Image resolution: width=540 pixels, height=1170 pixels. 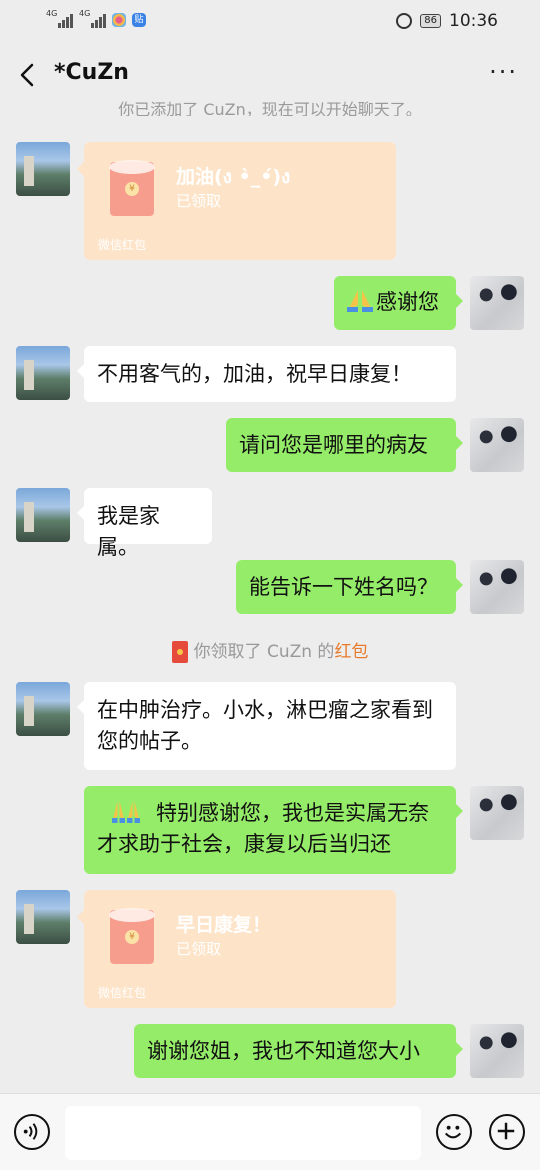 I want to click on input-toolbar, so click(x=270, y=1131).